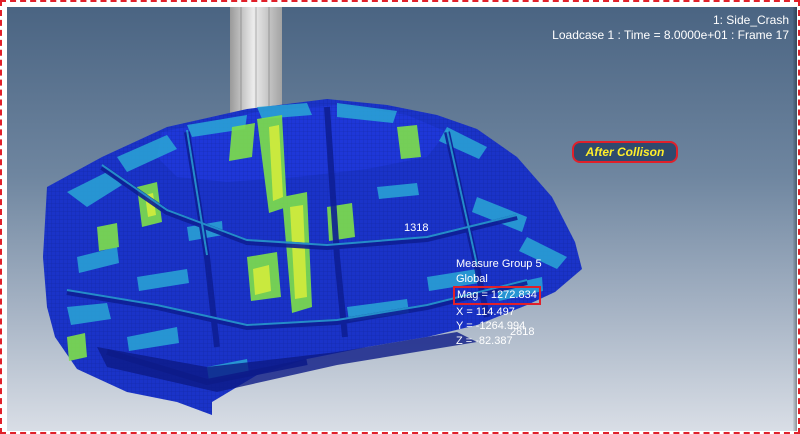  I want to click on model-title: 1: Side_Crash, so click(750, 20).